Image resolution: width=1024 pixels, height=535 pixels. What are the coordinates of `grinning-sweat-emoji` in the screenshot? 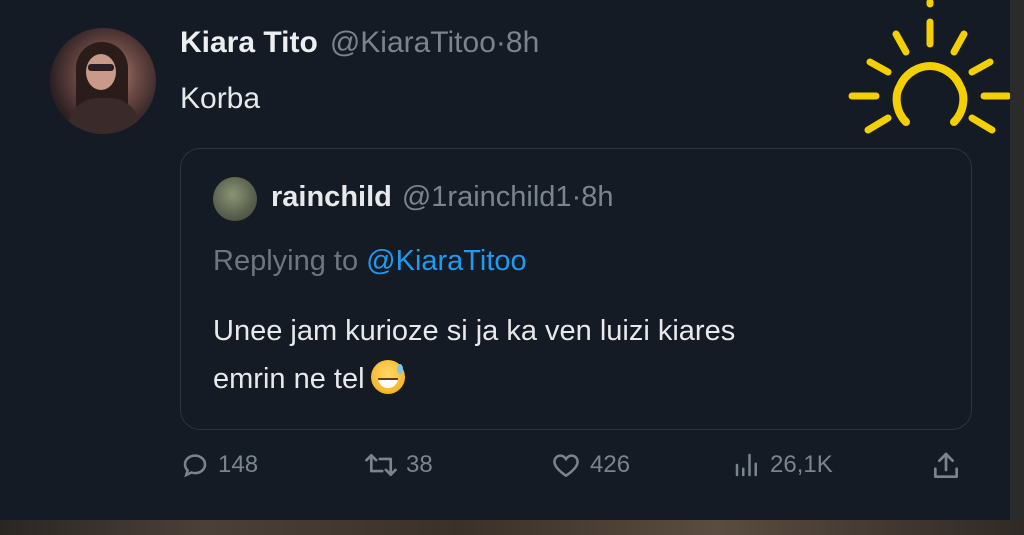 It's located at (387, 377).